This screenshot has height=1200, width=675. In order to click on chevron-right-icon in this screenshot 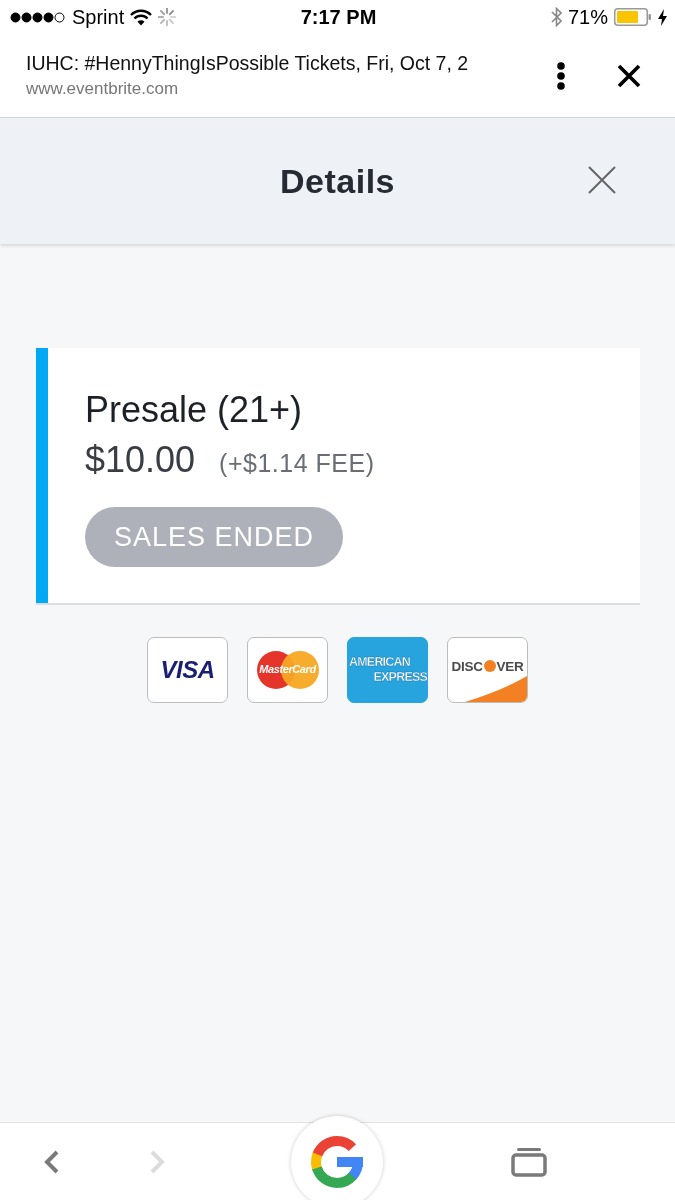, I will do `click(157, 1161)`.